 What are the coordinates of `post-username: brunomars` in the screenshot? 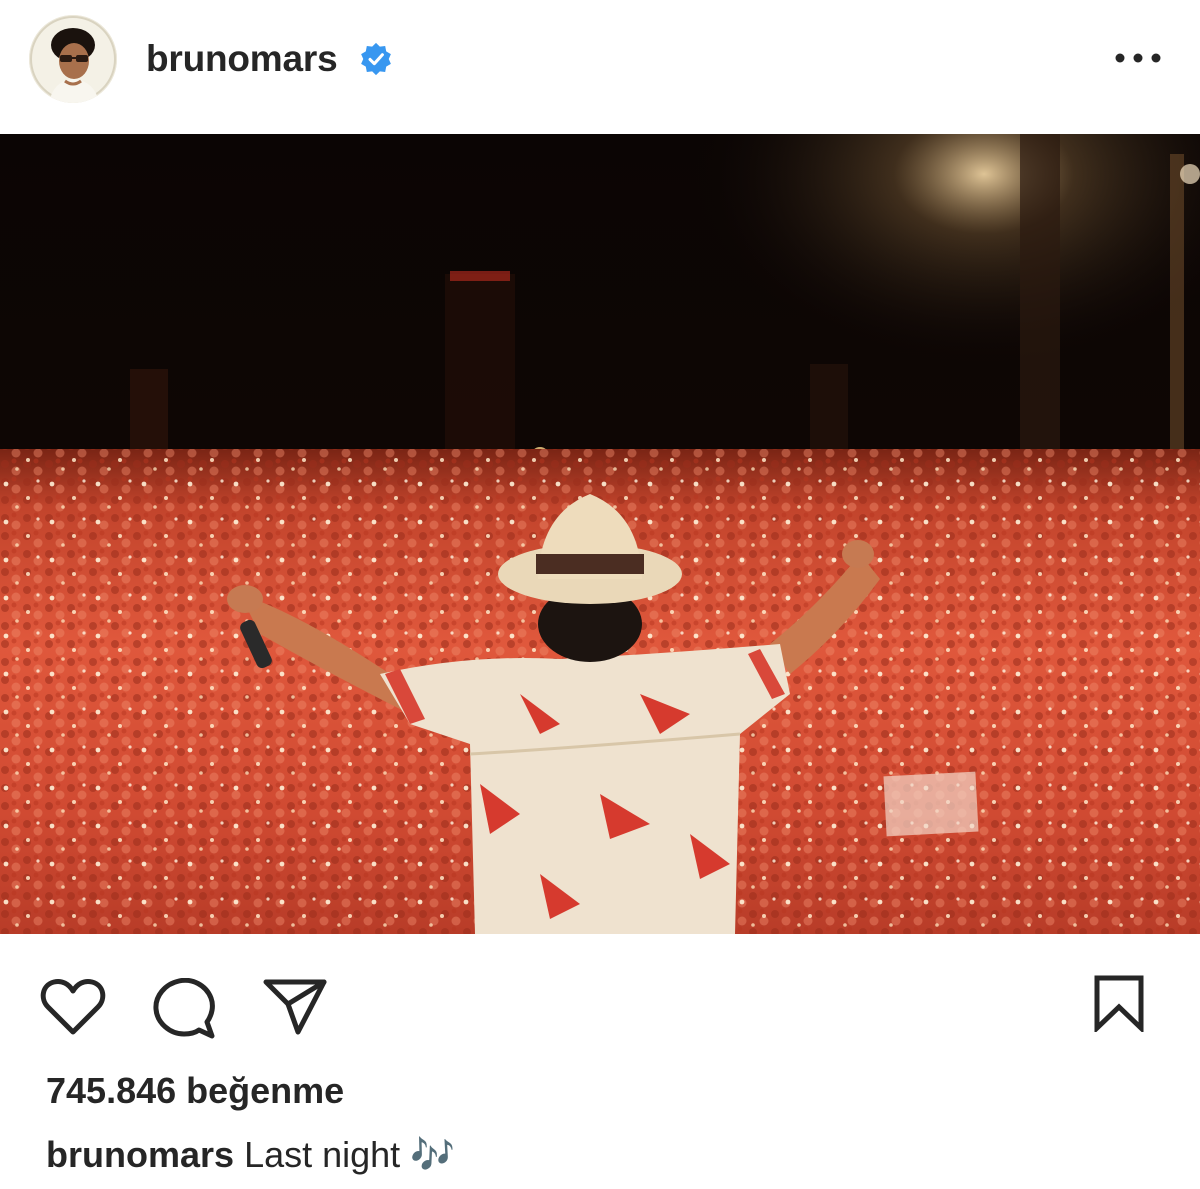 It's located at (242, 59).